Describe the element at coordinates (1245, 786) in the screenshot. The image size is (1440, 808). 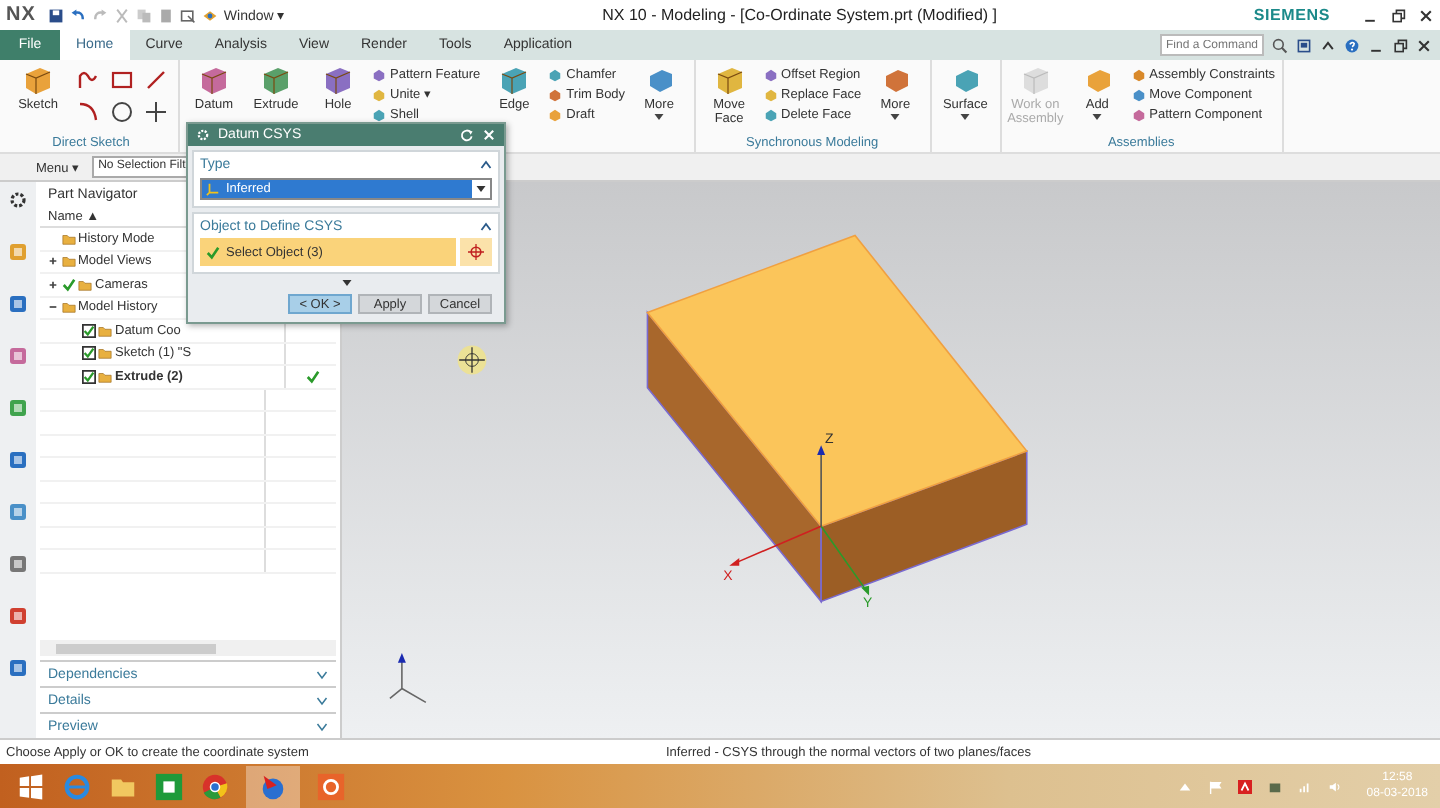
I see `antivirus-icon` at that location.